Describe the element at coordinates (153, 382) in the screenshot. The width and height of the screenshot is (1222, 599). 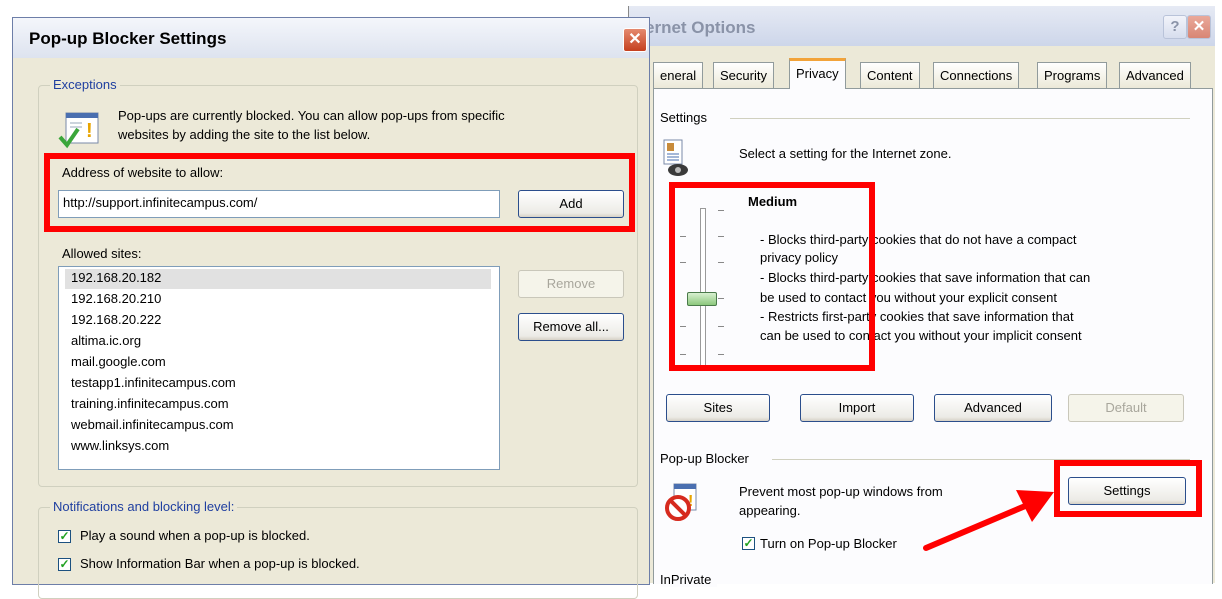
I see `list-item: testapp1.infinitecampus.com` at that location.